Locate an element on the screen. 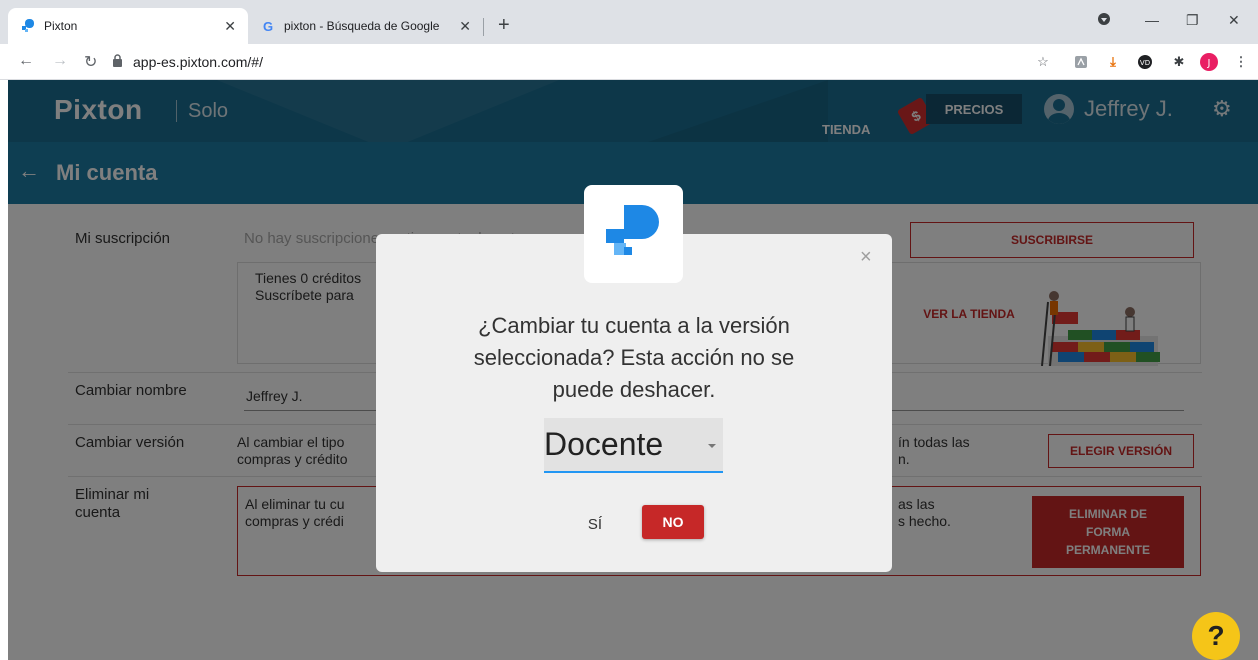  pdf-extension-icon is located at coordinates (1081, 62).